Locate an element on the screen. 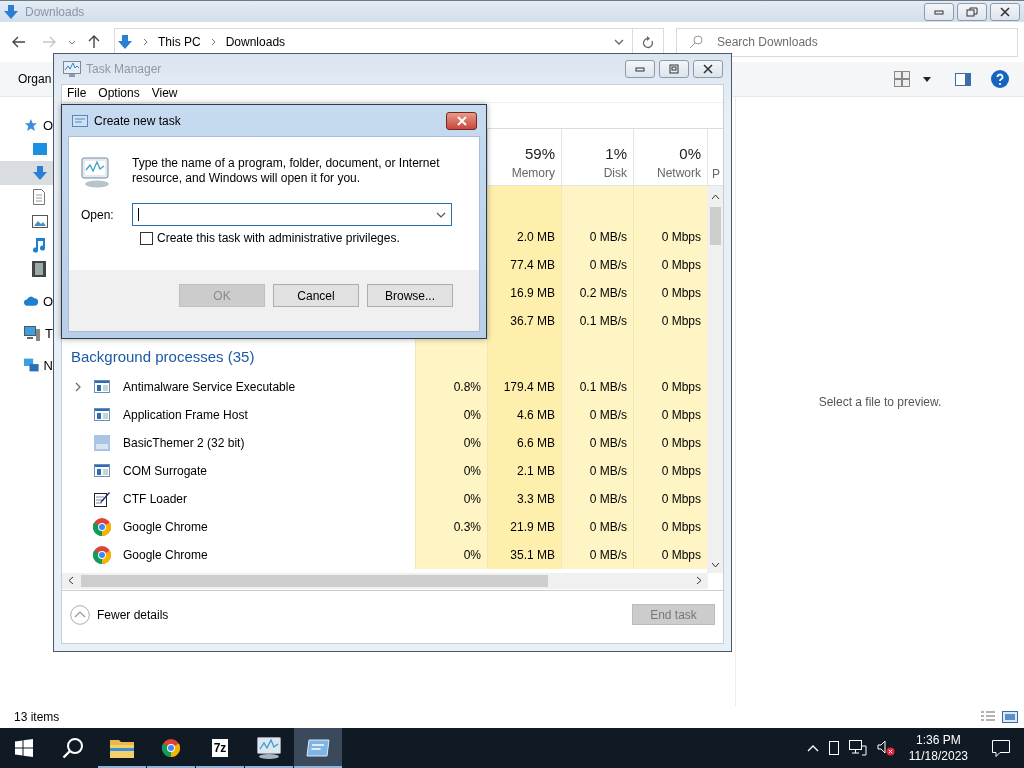 This screenshot has width=1024, height=768. run-icon is located at coordinates (318, 748).